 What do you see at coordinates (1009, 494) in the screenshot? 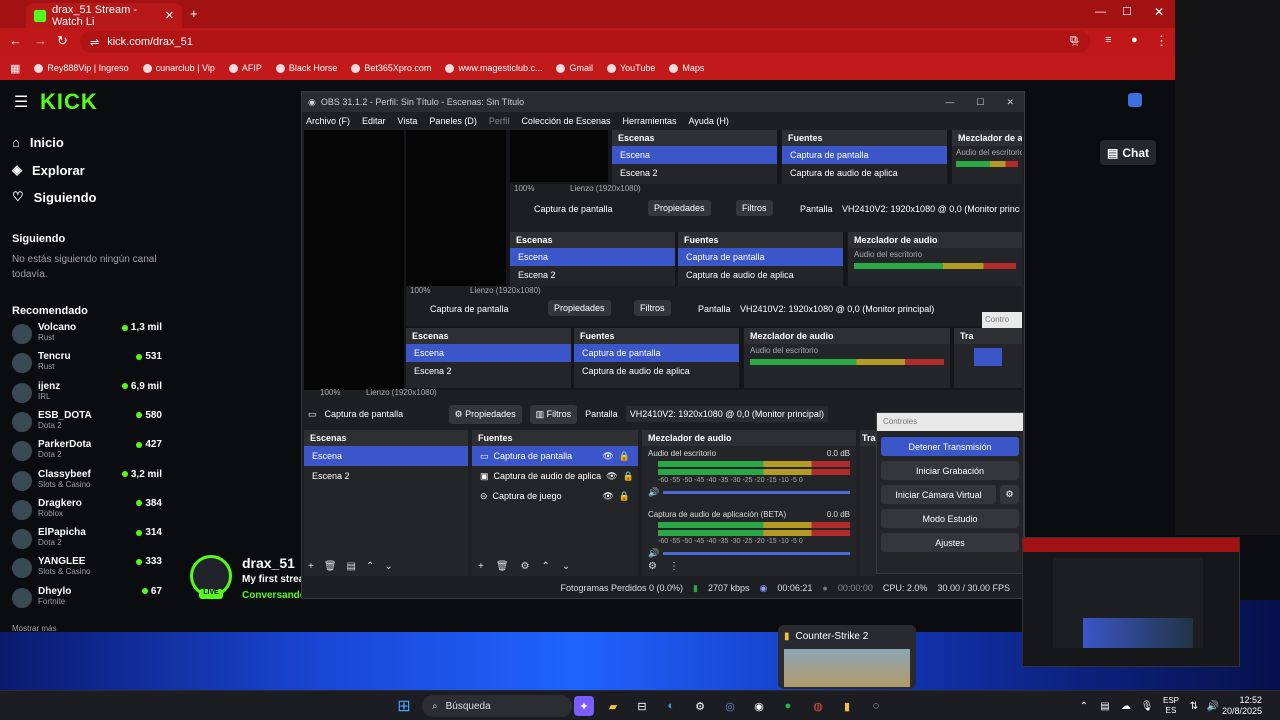
I see `virtual-camera-settings-icon: ⚙` at bounding box center [1009, 494].